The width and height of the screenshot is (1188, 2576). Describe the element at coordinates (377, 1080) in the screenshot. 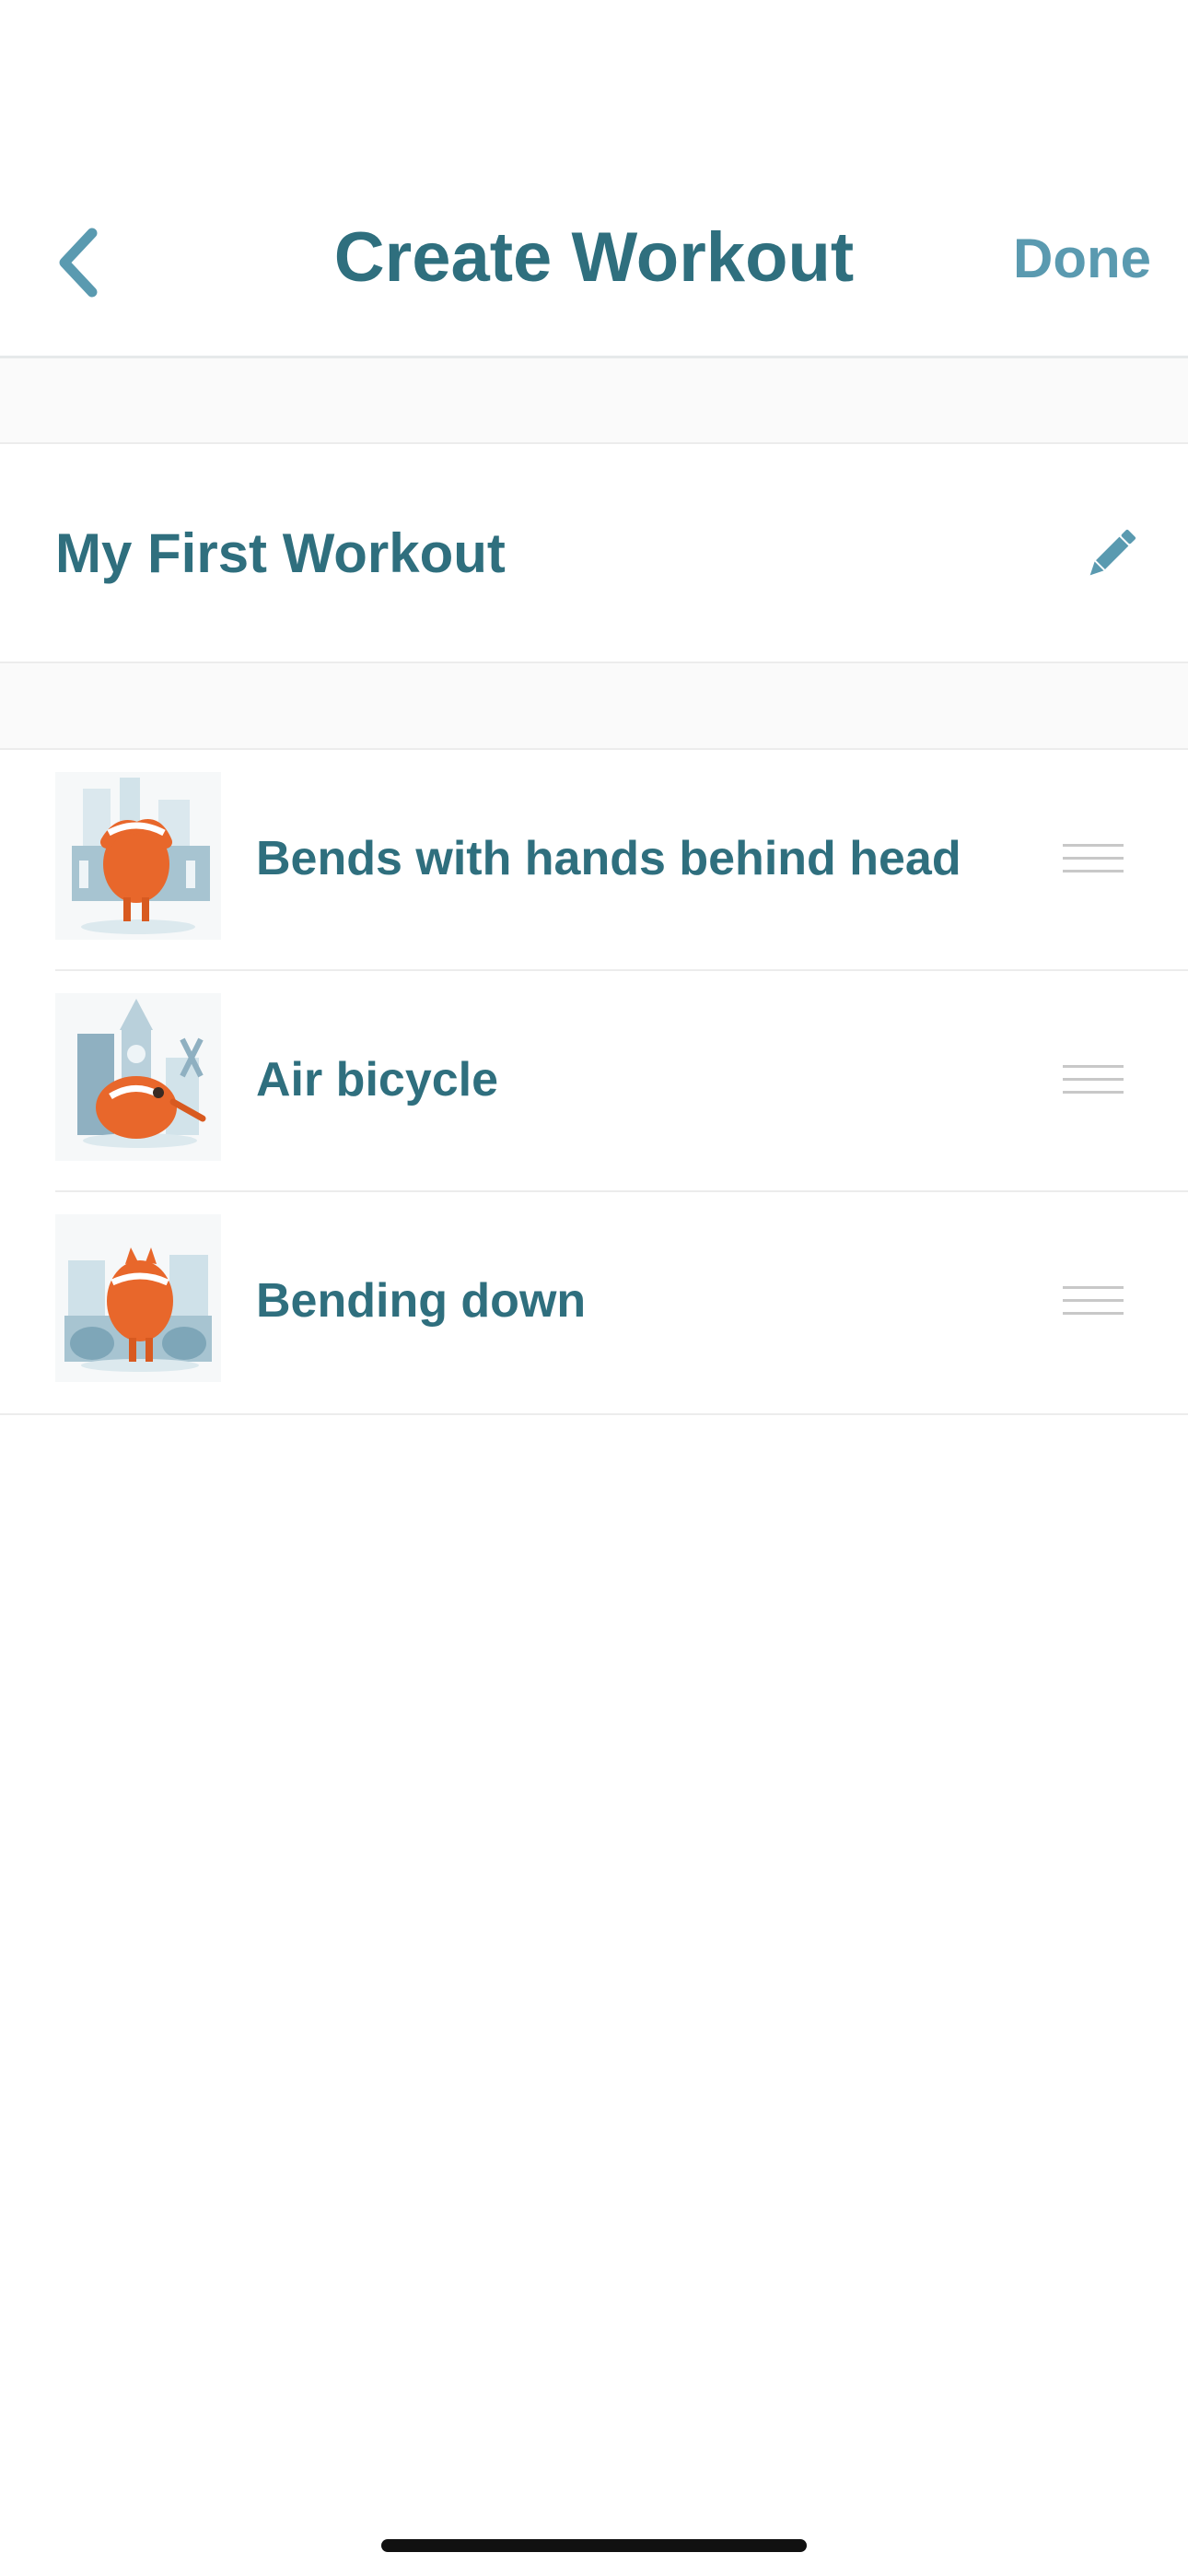

I see `exercise-name: Air bicycle` at that location.